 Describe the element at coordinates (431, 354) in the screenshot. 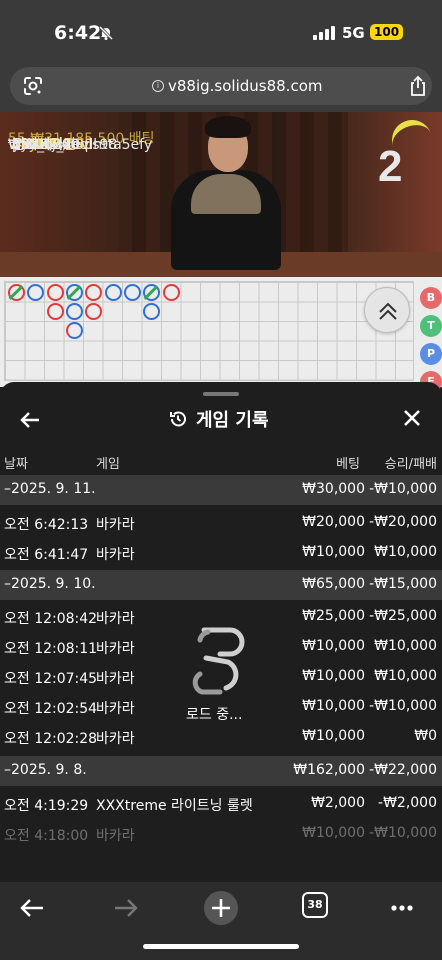

I see `side-tab-player: P` at that location.